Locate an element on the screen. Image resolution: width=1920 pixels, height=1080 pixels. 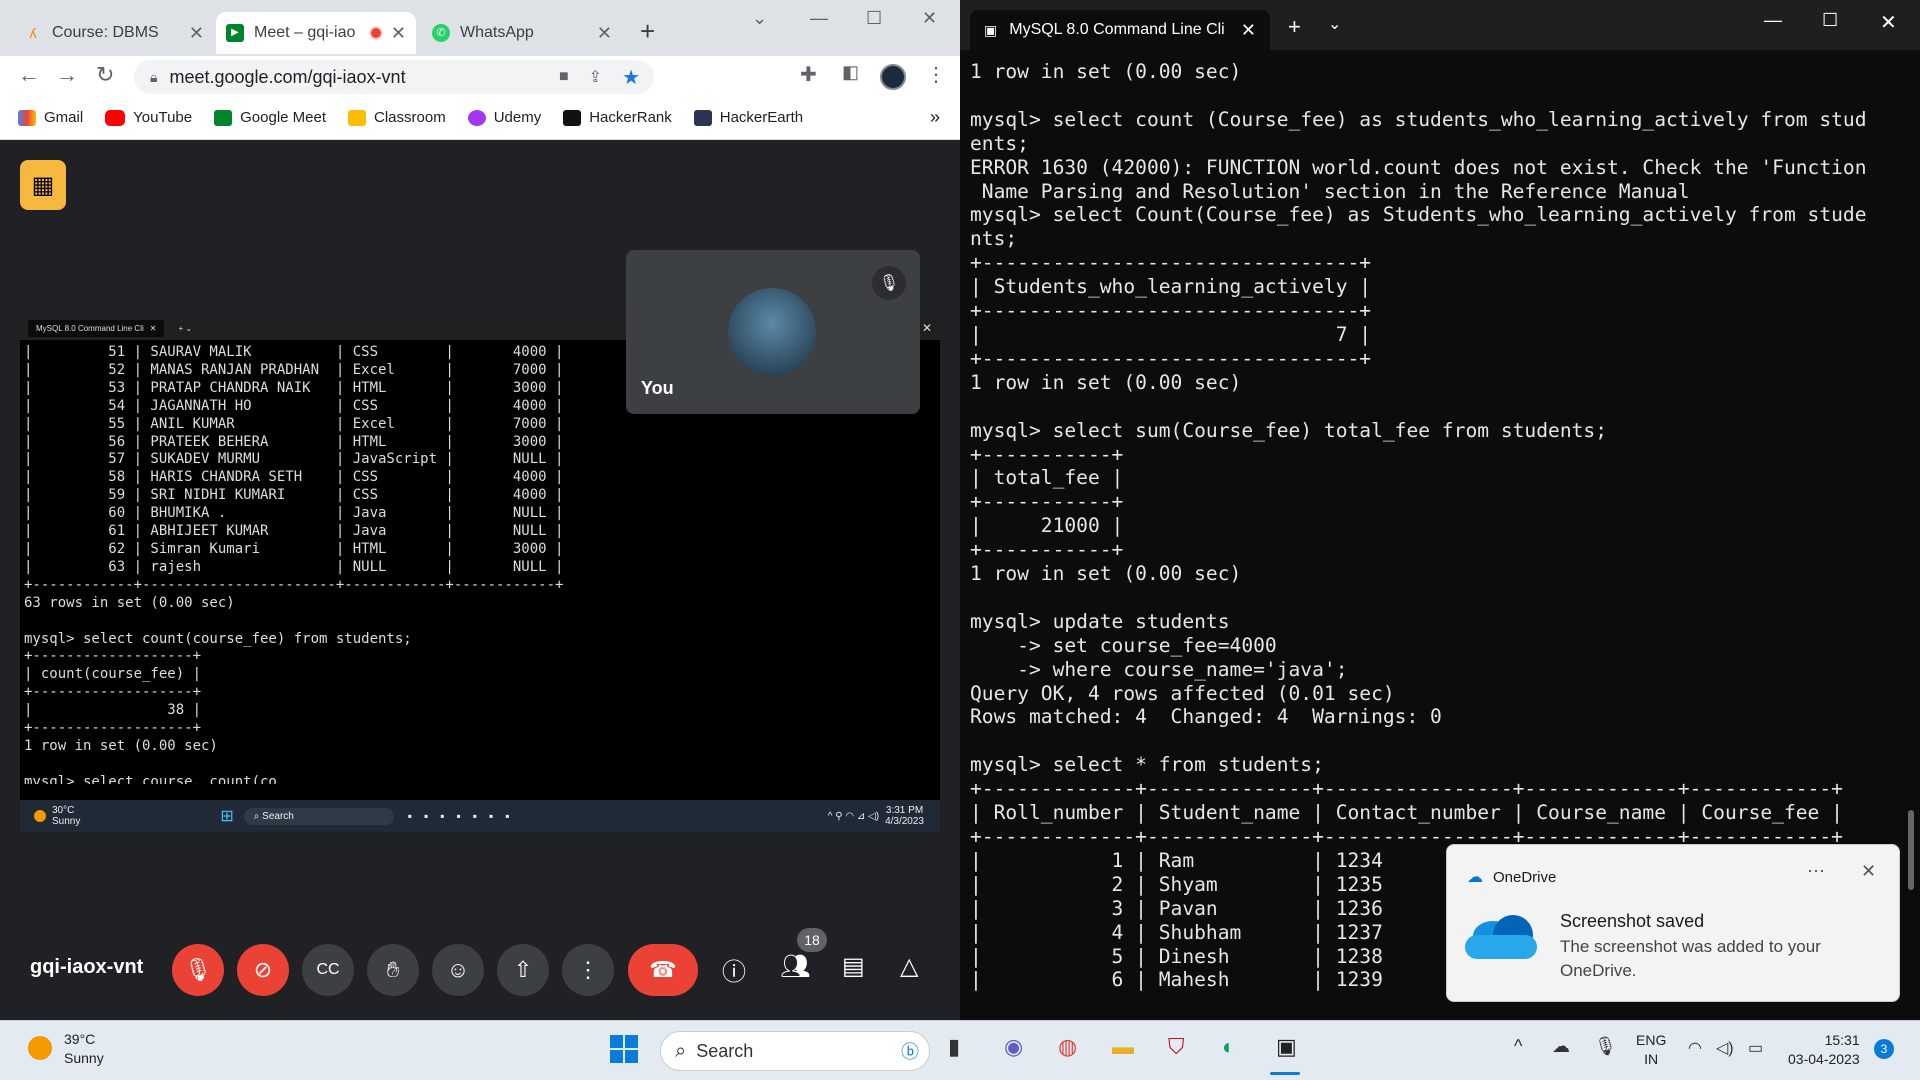
terminal-scrollbar is located at coordinates (1911, 850).